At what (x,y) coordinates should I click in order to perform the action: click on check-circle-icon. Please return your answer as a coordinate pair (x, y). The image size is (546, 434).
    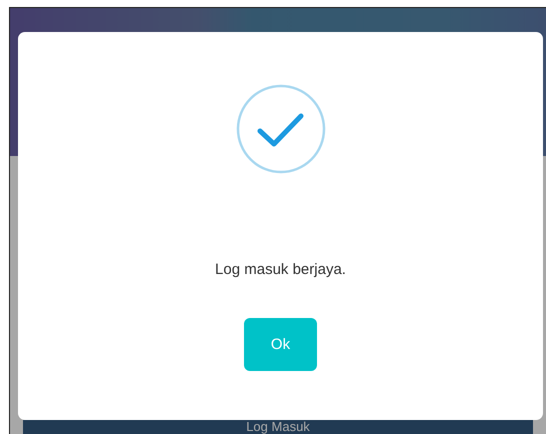
    Looking at the image, I should click on (281, 129).